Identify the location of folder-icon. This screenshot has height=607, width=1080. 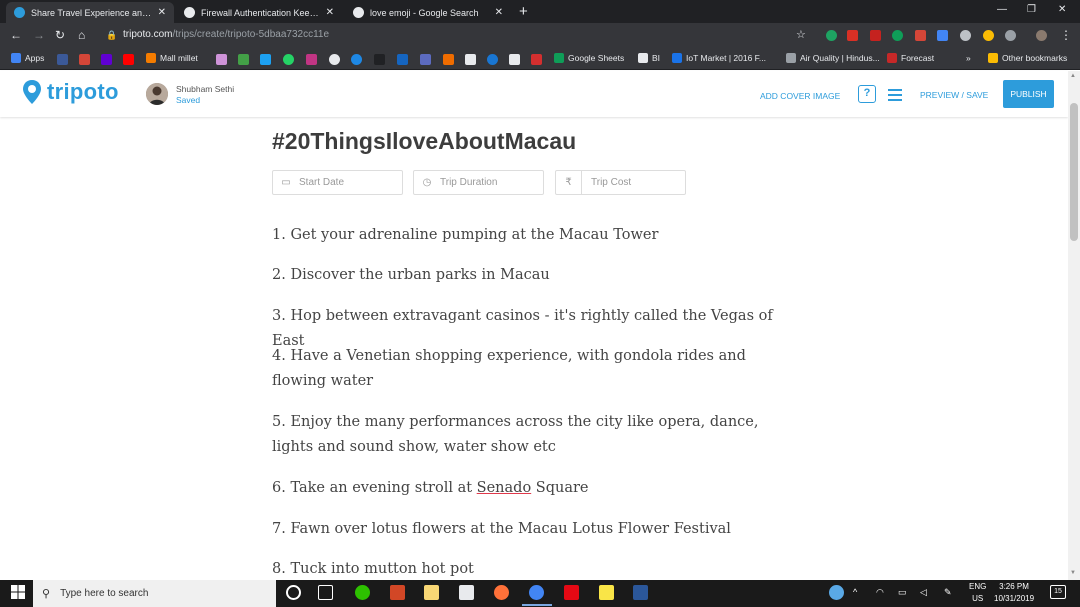
(993, 58).